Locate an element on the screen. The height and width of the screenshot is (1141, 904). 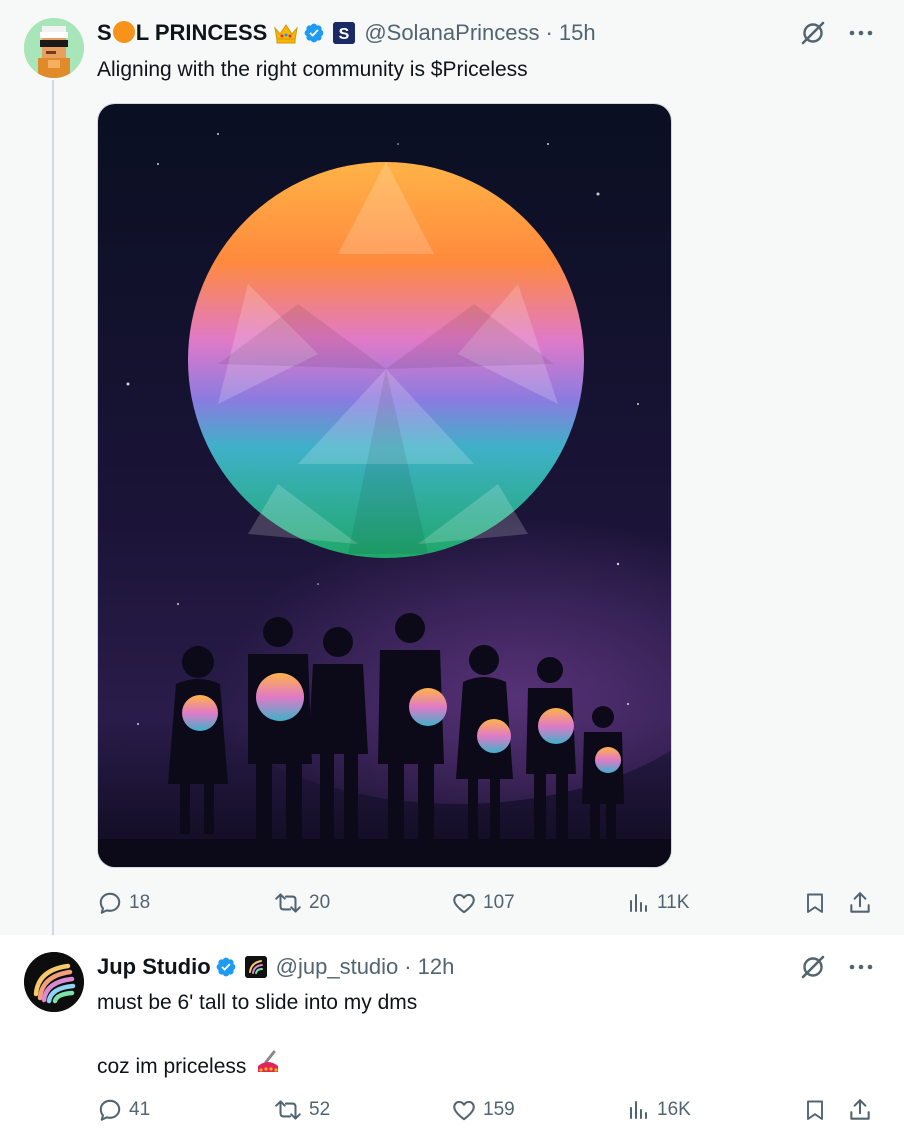
reply-button: 41 is located at coordinates (123, 1110).